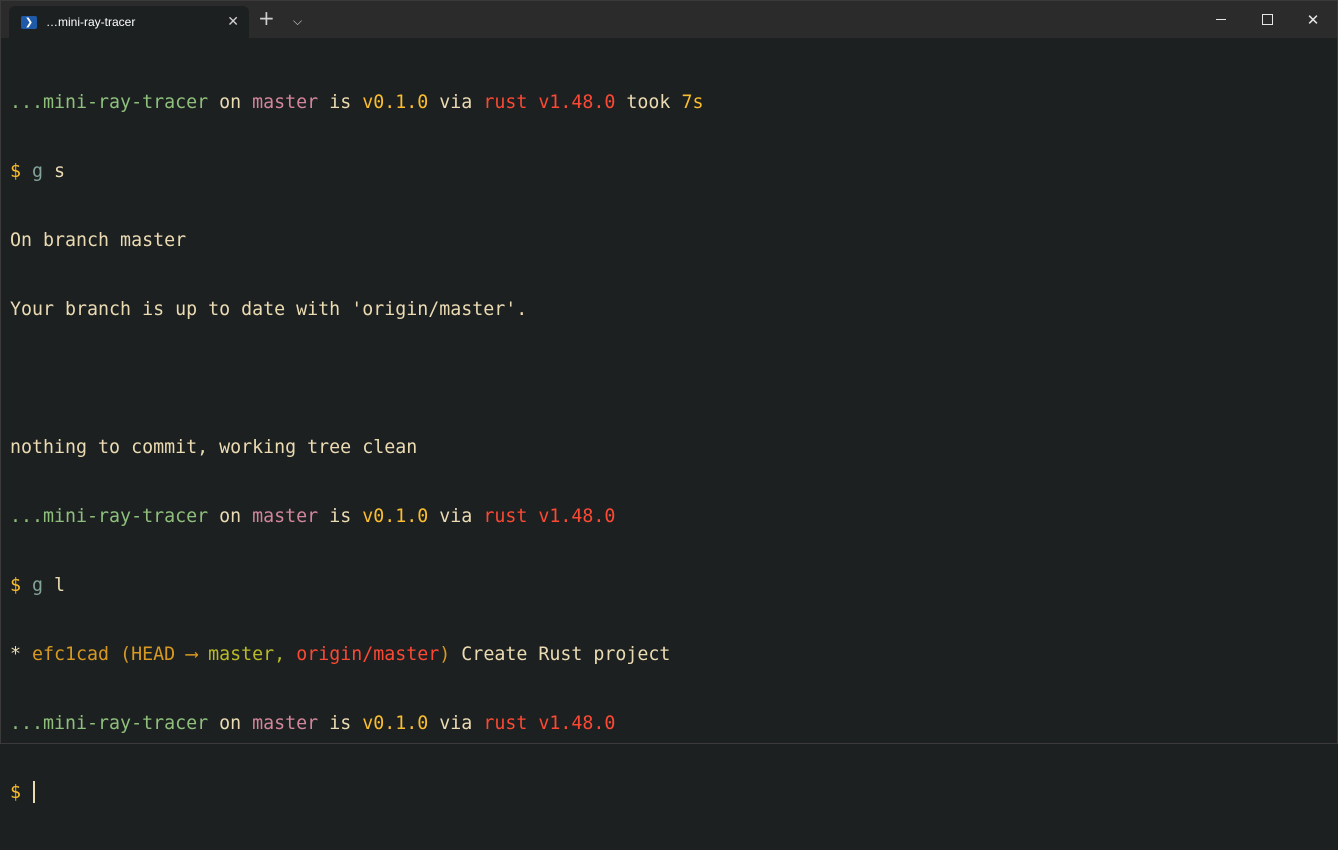  I want to click on remote-branch-ref: origin/master, so click(368, 654).